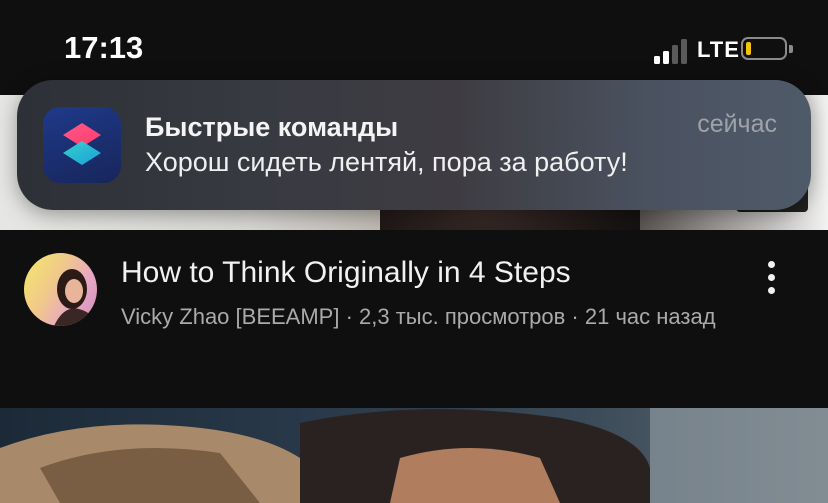  Describe the element at coordinates (718, 49) in the screenshot. I see `network-type: LTE` at that location.